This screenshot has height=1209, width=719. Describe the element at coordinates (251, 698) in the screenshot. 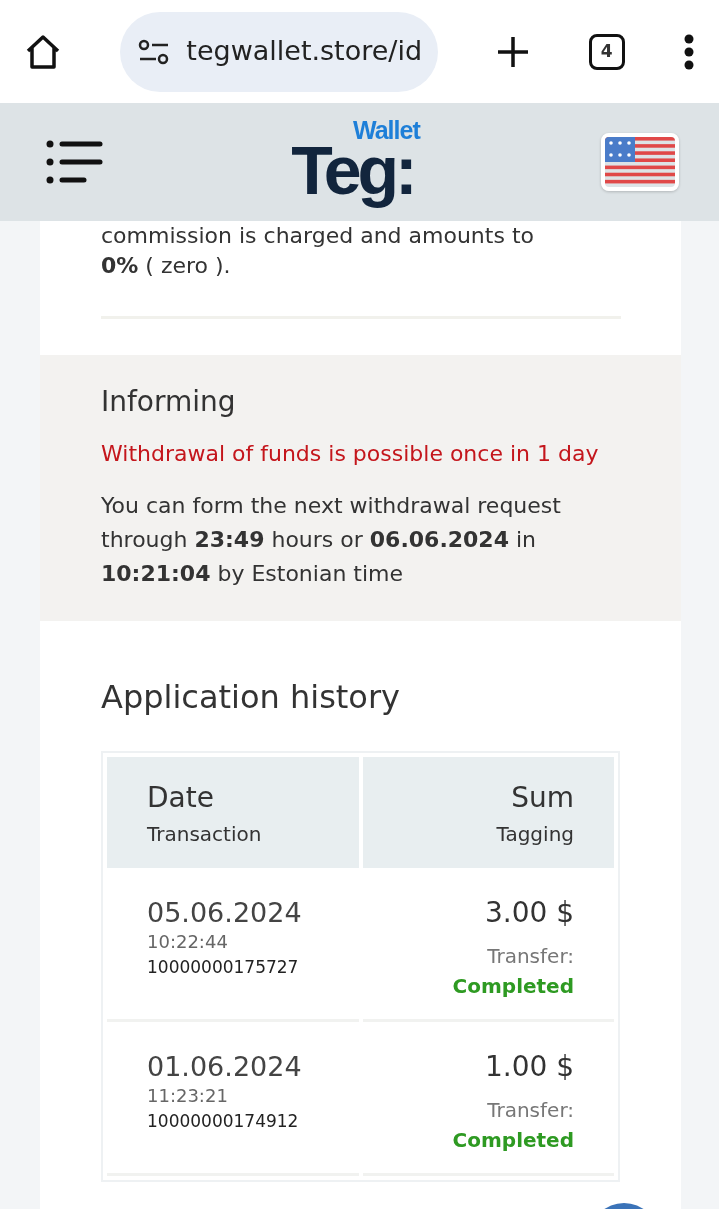

I see `section-title: Application history` at that location.